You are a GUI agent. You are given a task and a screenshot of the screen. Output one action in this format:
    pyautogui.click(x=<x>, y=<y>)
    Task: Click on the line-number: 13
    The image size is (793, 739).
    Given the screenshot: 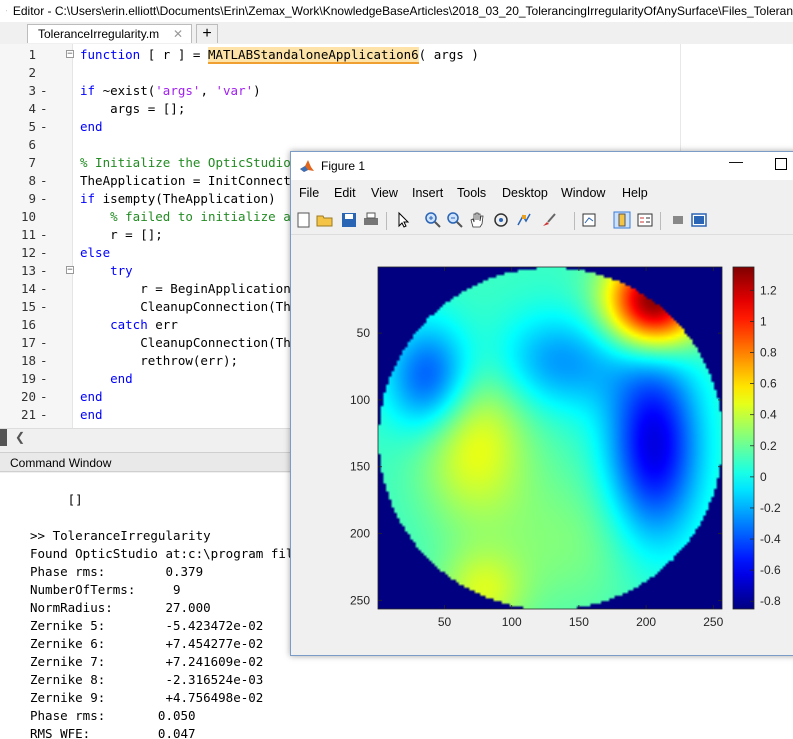 What is the action you would take?
    pyautogui.click(x=18, y=271)
    